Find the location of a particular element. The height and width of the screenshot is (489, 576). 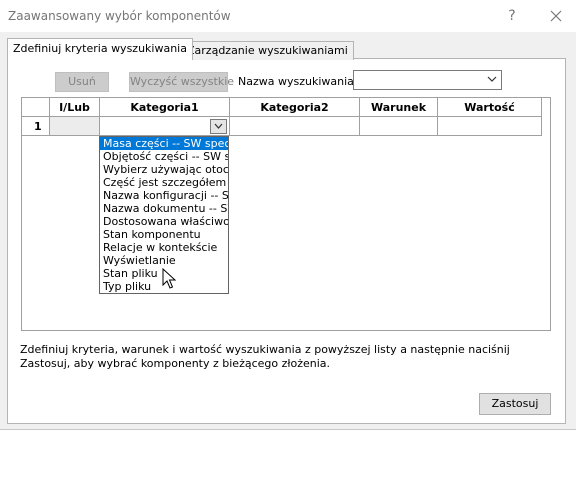

mouse-pointer-icon is located at coordinates (169, 278).